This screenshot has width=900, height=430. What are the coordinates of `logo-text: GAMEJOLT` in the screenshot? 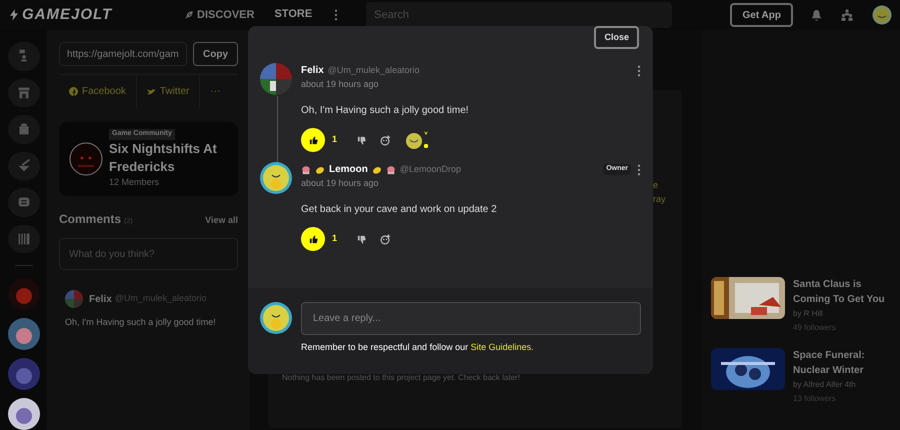 It's located at (67, 15).